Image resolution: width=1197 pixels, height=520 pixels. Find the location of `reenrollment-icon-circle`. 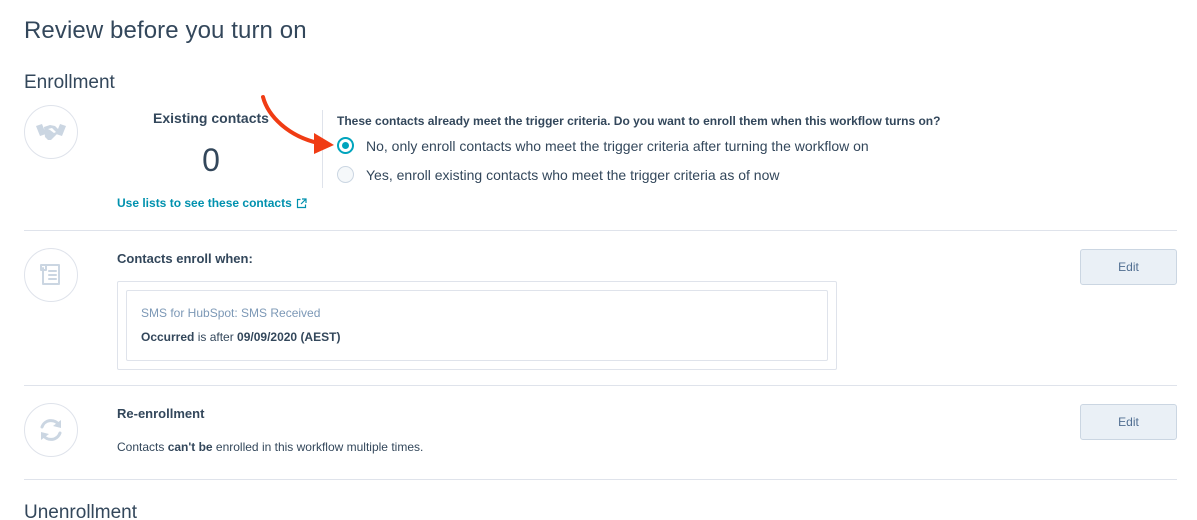

reenrollment-icon-circle is located at coordinates (51, 430).